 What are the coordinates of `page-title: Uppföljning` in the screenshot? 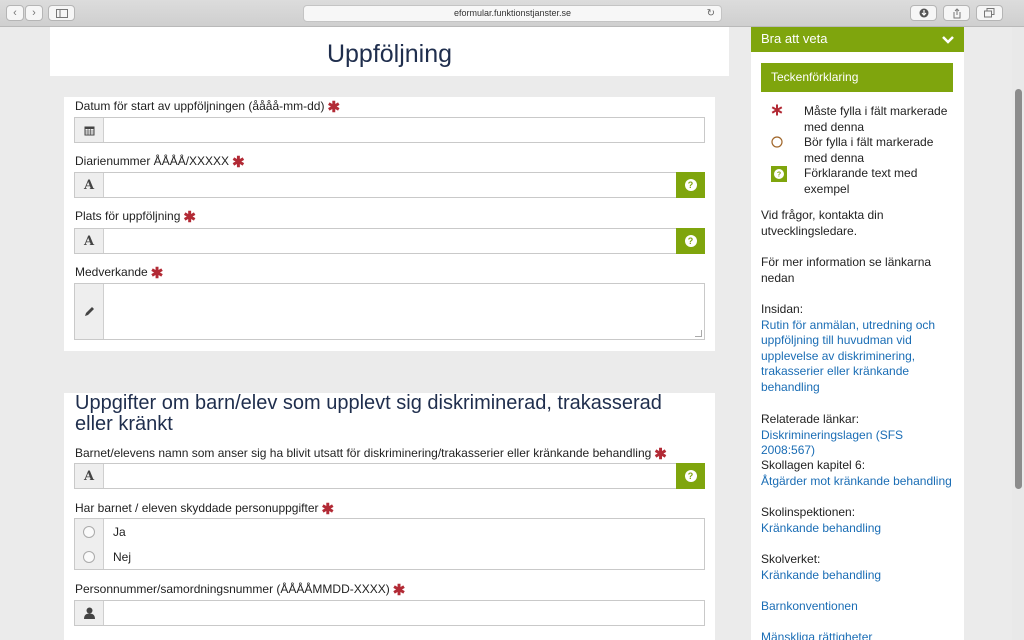 It's located at (389, 54).